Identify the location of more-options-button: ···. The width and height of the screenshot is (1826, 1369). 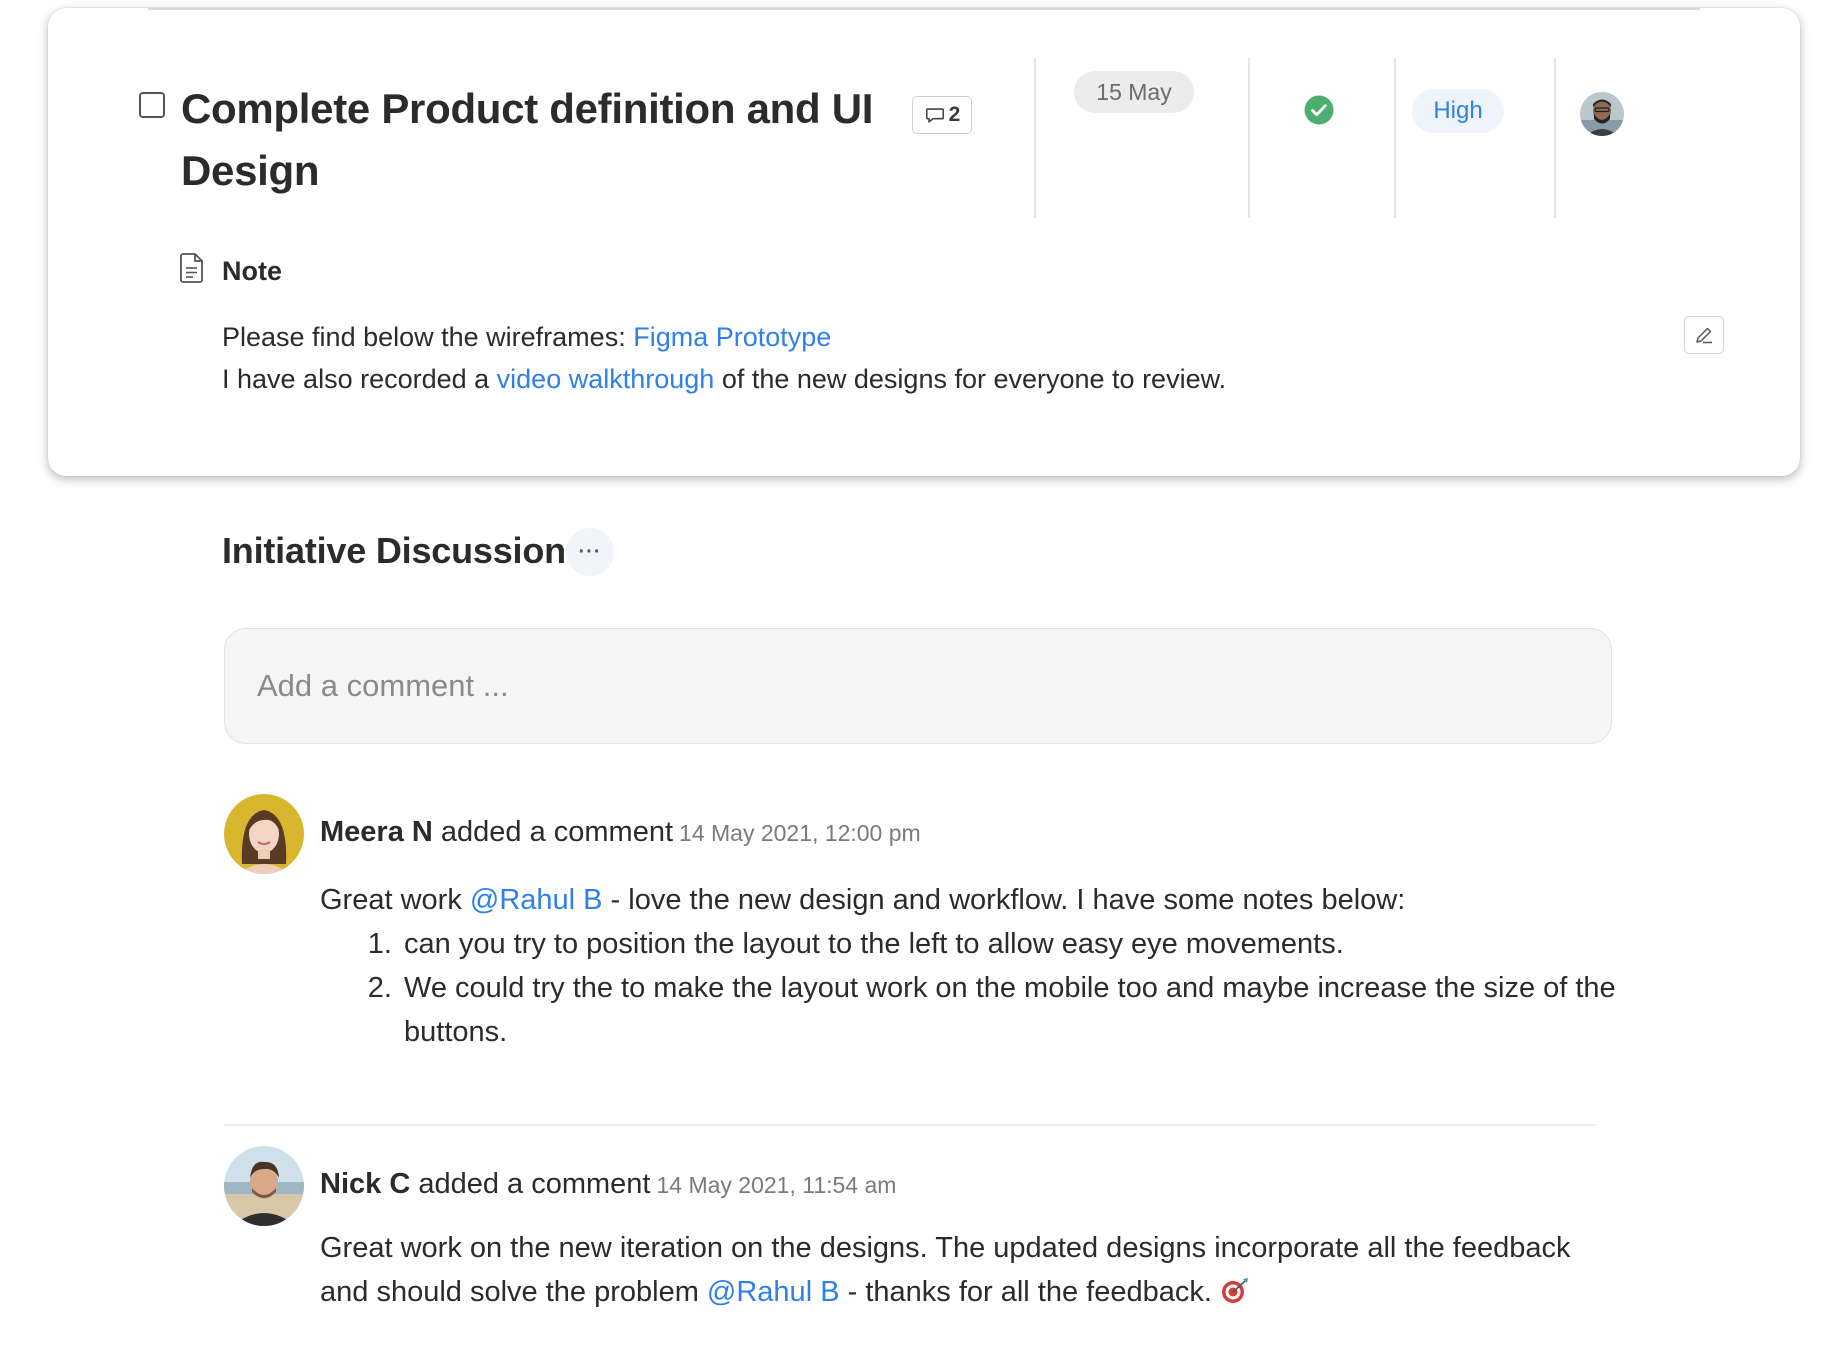
(590, 552).